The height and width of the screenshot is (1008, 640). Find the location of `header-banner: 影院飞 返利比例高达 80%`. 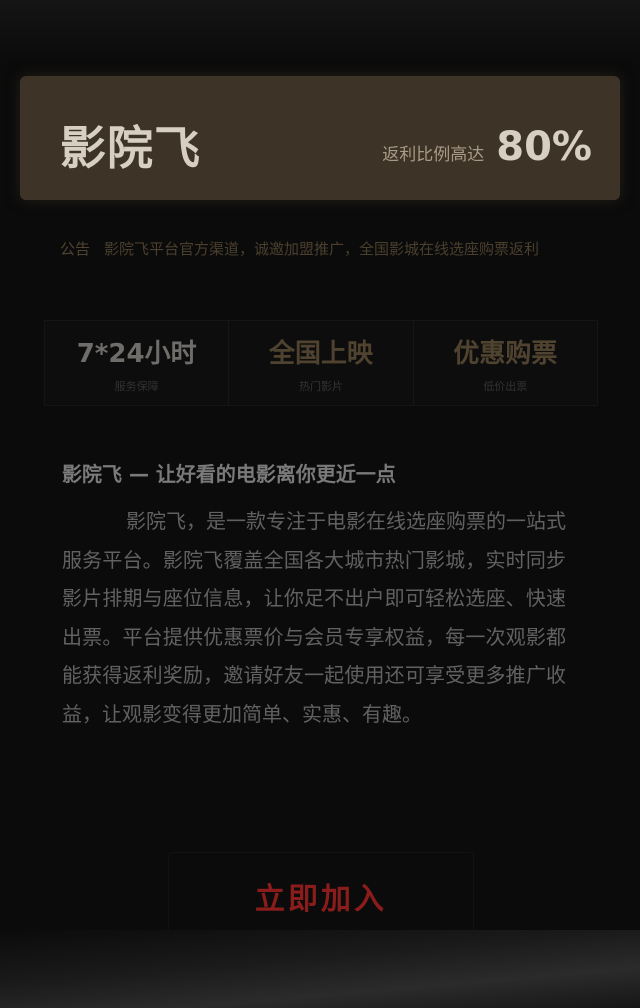

header-banner: 影院飞 返利比例高达 80% is located at coordinates (320, 138).